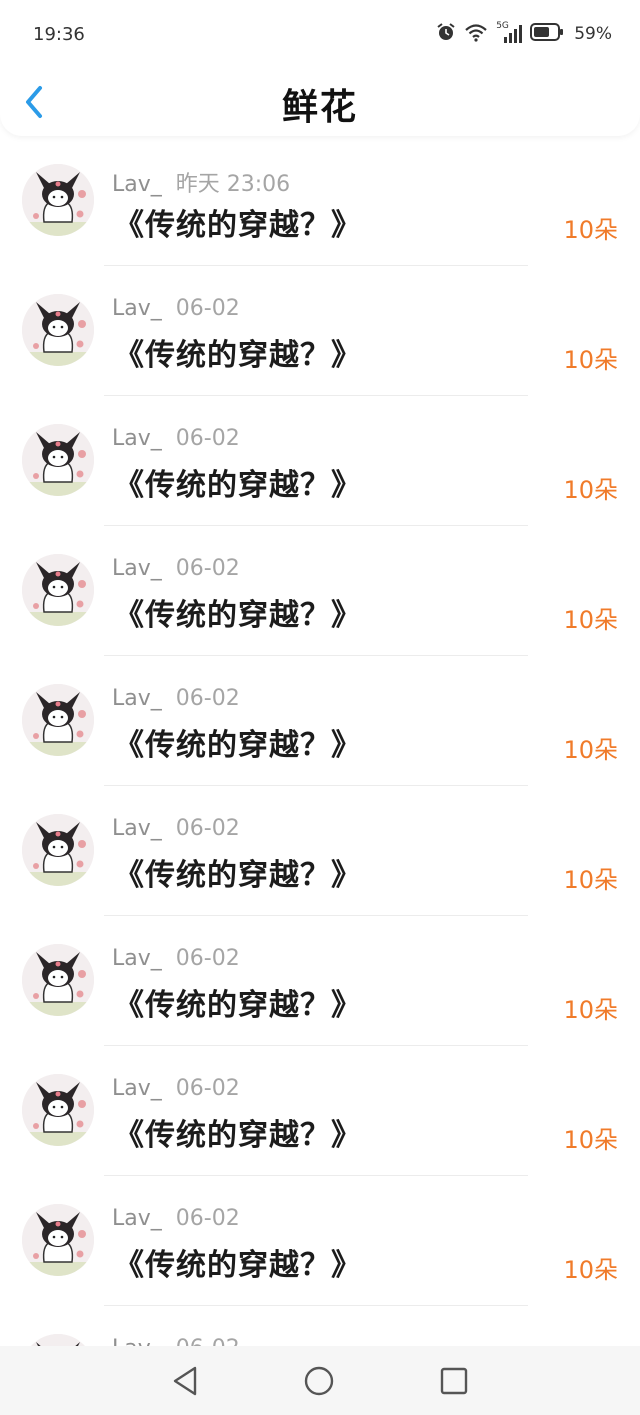  I want to click on nav-back-triangle-icon, so click(185, 1380).